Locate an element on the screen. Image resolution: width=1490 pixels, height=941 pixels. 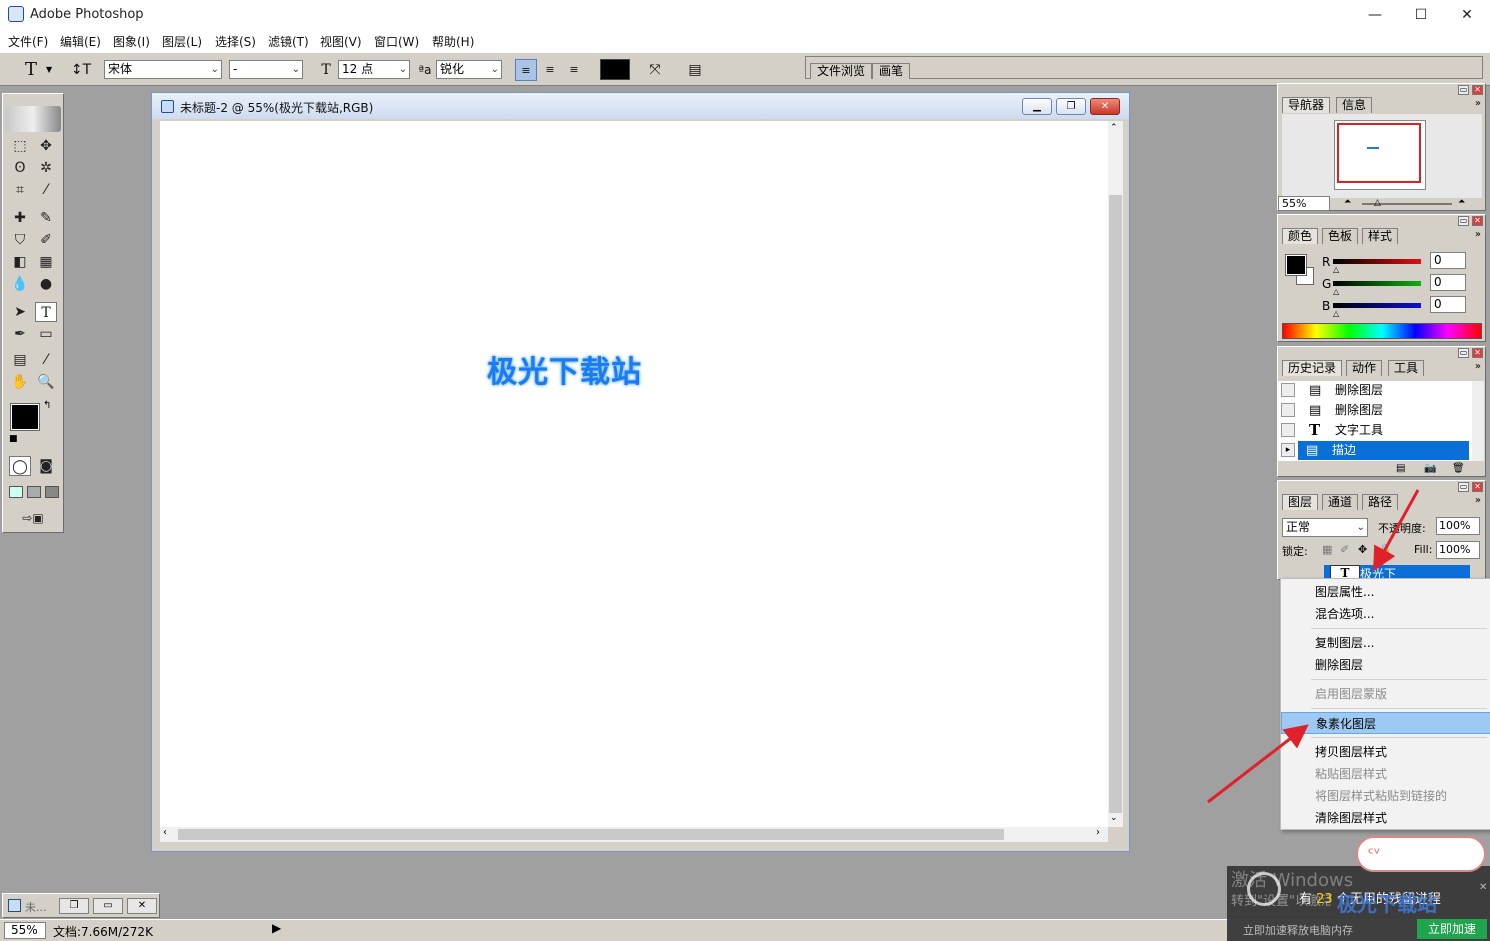
close-doc-button: ✕ is located at coordinates (142, 906).